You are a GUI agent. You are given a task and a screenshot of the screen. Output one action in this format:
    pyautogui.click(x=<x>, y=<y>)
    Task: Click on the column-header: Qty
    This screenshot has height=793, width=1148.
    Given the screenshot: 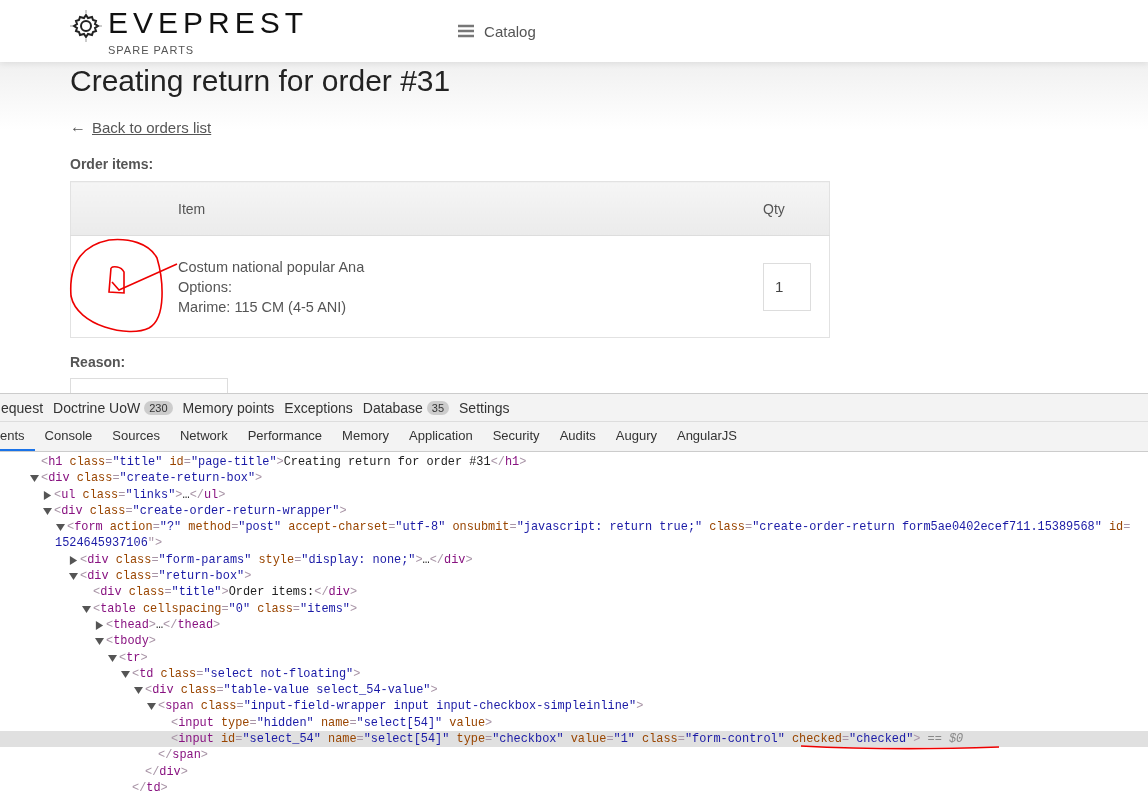 What is the action you would take?
    pyautogui.click(x=796, y=208)
    